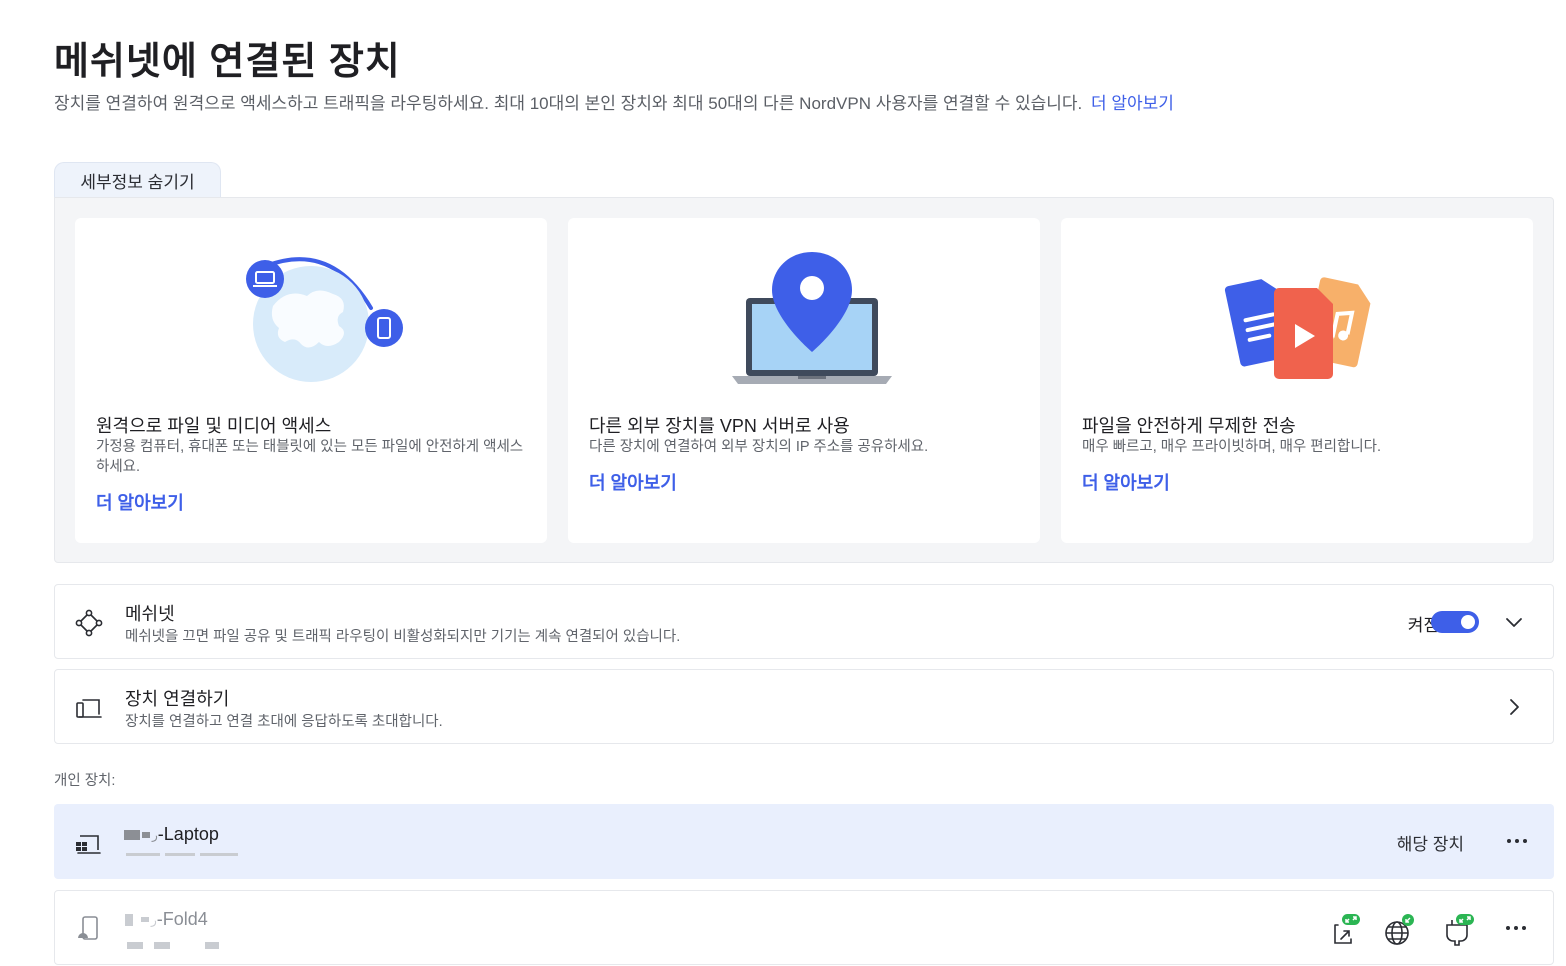 The image size is (1566, 966). Describe the element at coordinates (214, 426) in the screenshot. I see `feature-title: 원격으로 파일 및 미디어 액세스` at that location.